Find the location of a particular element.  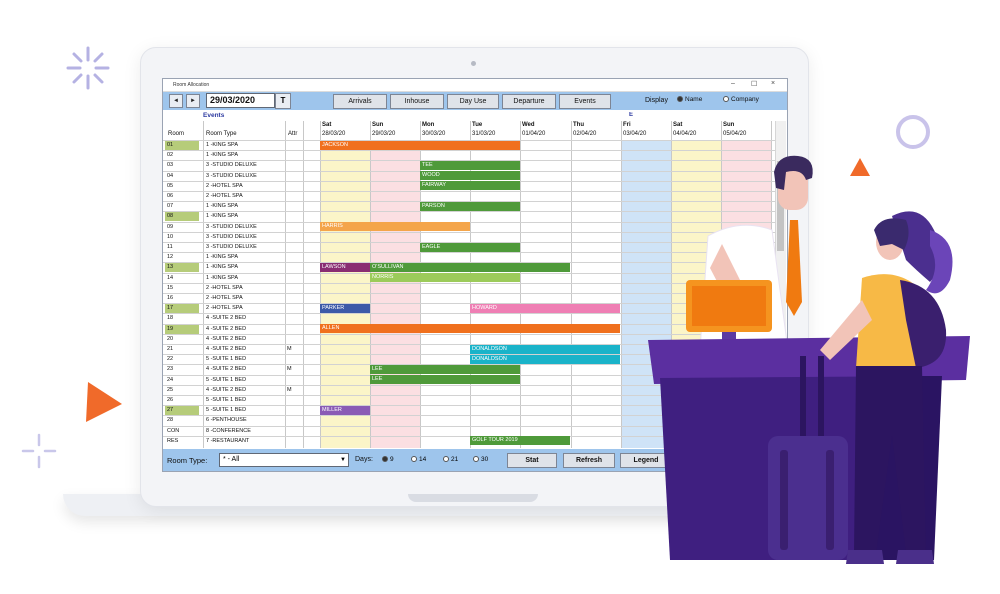

room-number: 15 is located at coordinates (170, 288).